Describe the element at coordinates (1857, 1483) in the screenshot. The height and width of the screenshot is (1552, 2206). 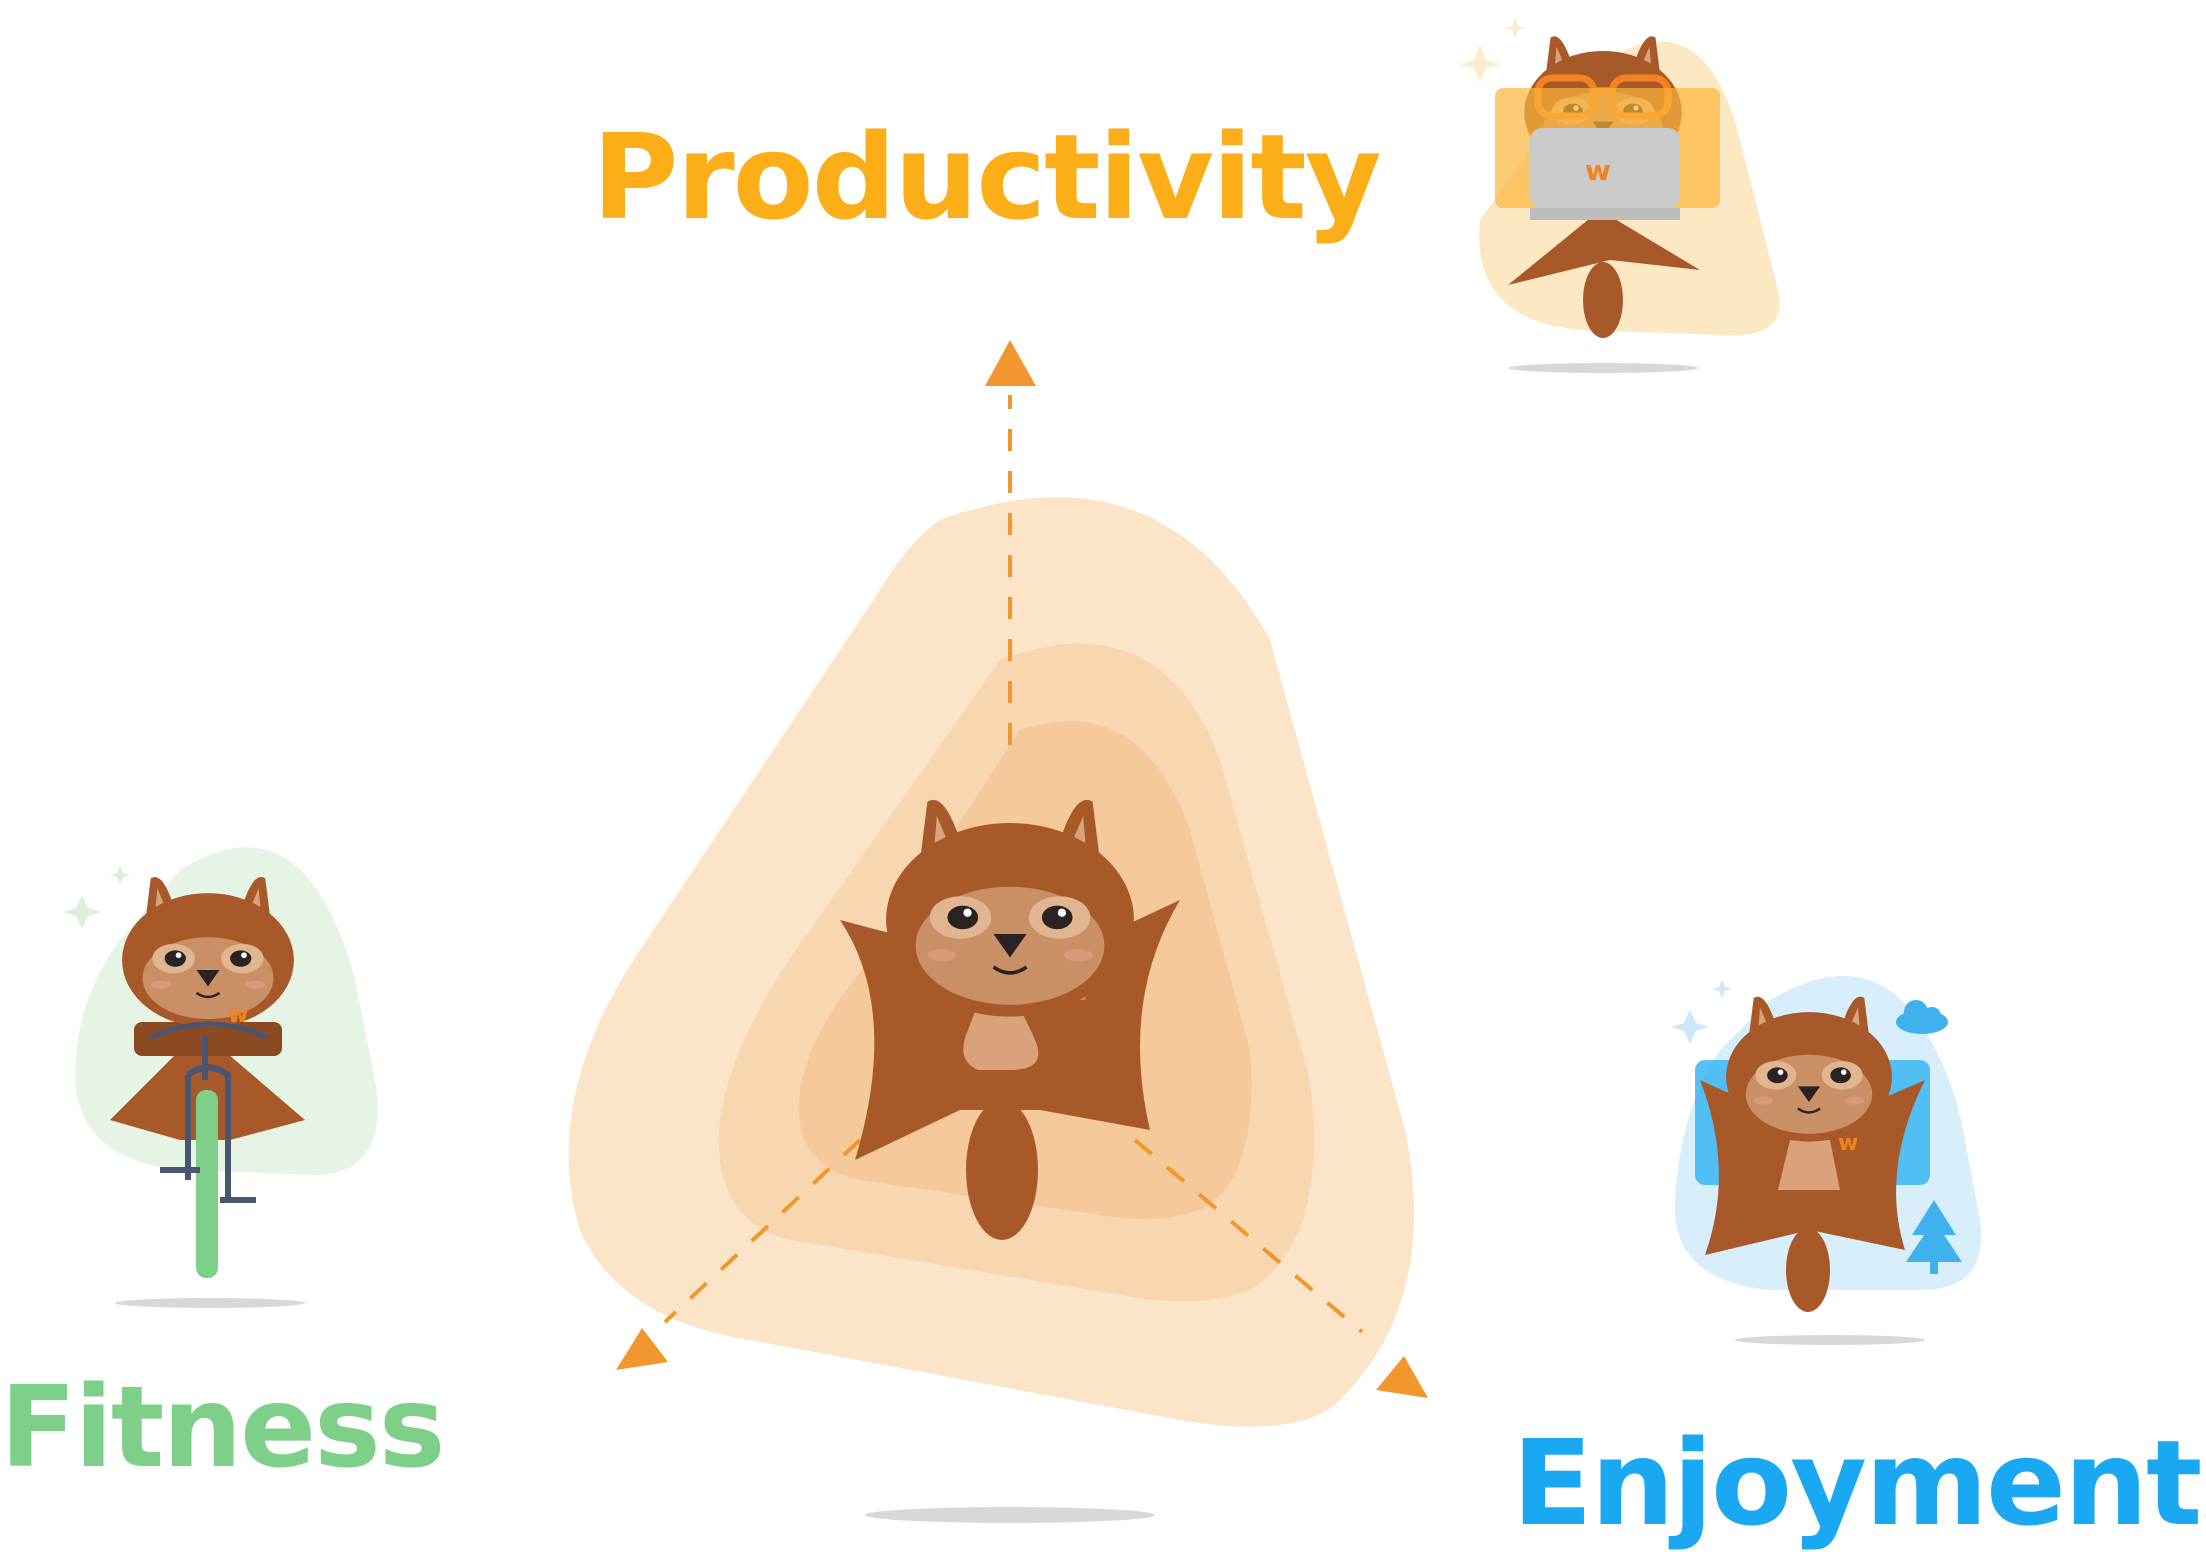
I see `enjoyment-label: Enjoyment` at that location.